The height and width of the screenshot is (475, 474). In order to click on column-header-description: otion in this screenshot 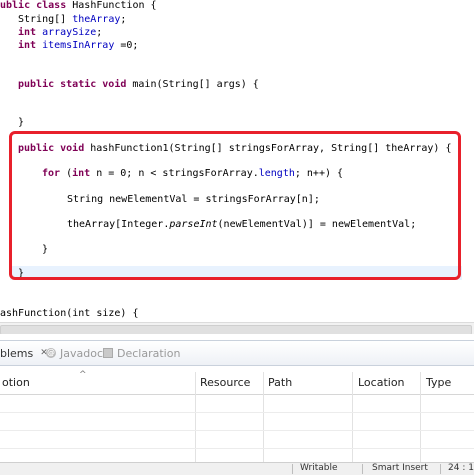, I will do `click(16, 382)`.